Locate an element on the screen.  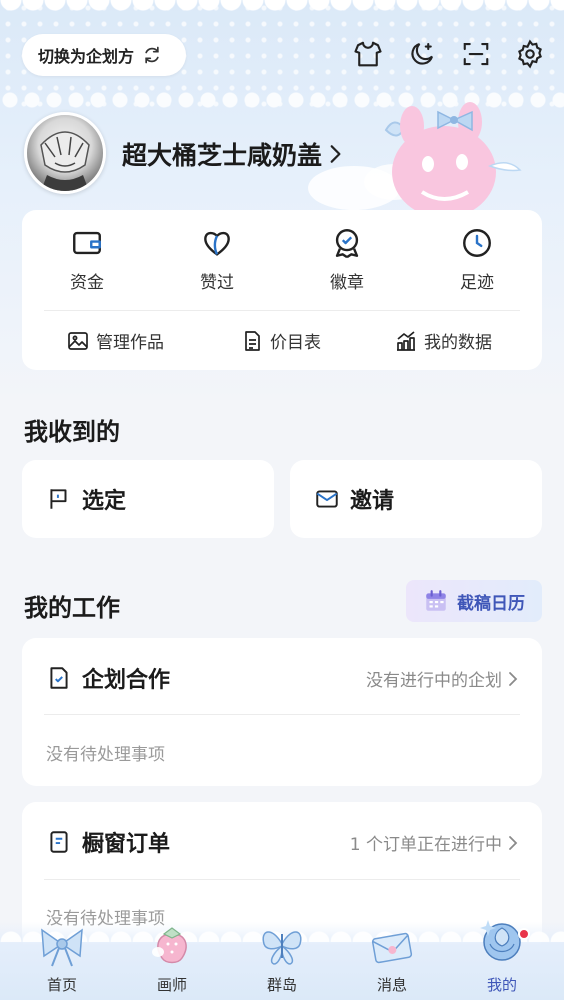
scan-icon is located at coordinates (476, 54).